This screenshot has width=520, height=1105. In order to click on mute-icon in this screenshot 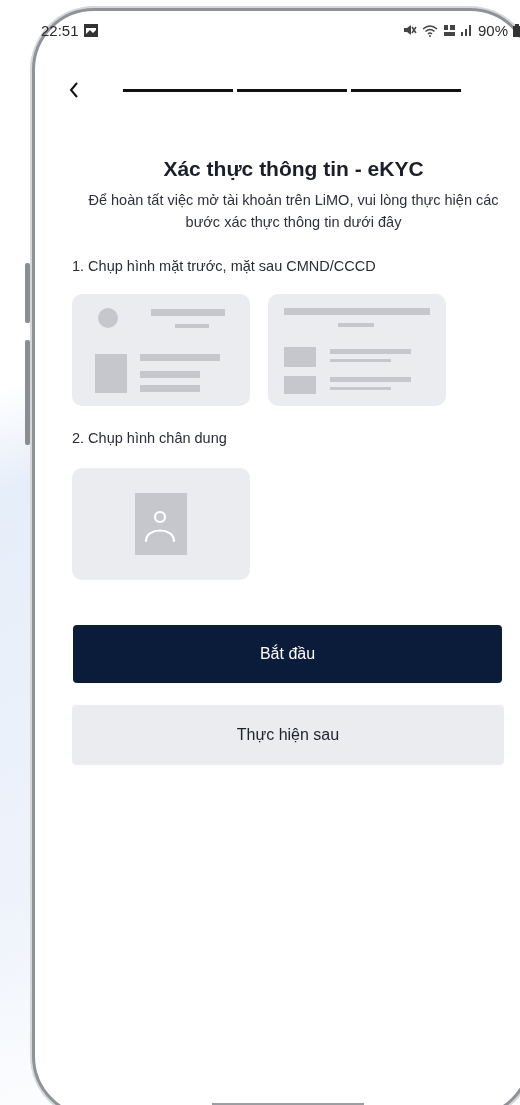, I will do `click(409, 30)`.